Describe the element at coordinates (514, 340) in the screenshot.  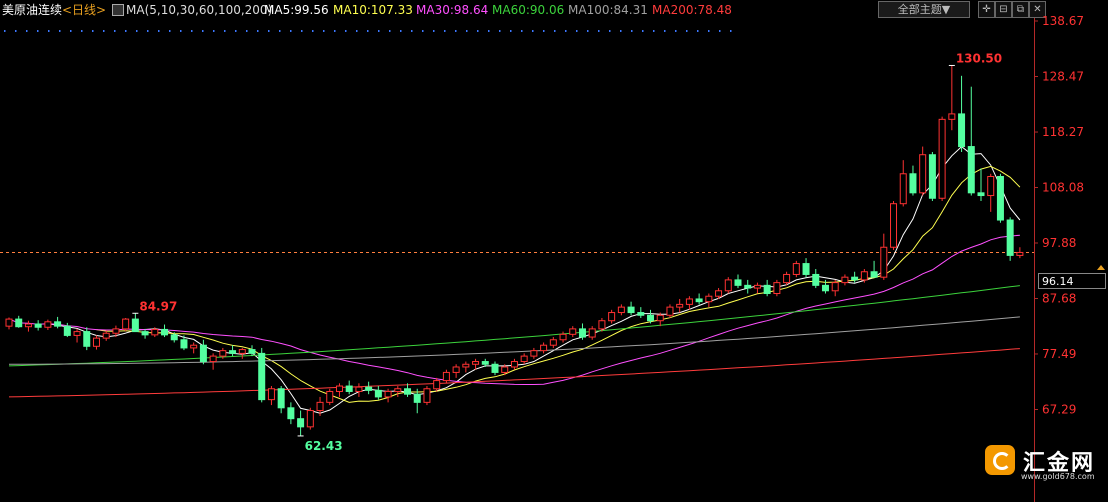
I see `ma100-line` at that location.